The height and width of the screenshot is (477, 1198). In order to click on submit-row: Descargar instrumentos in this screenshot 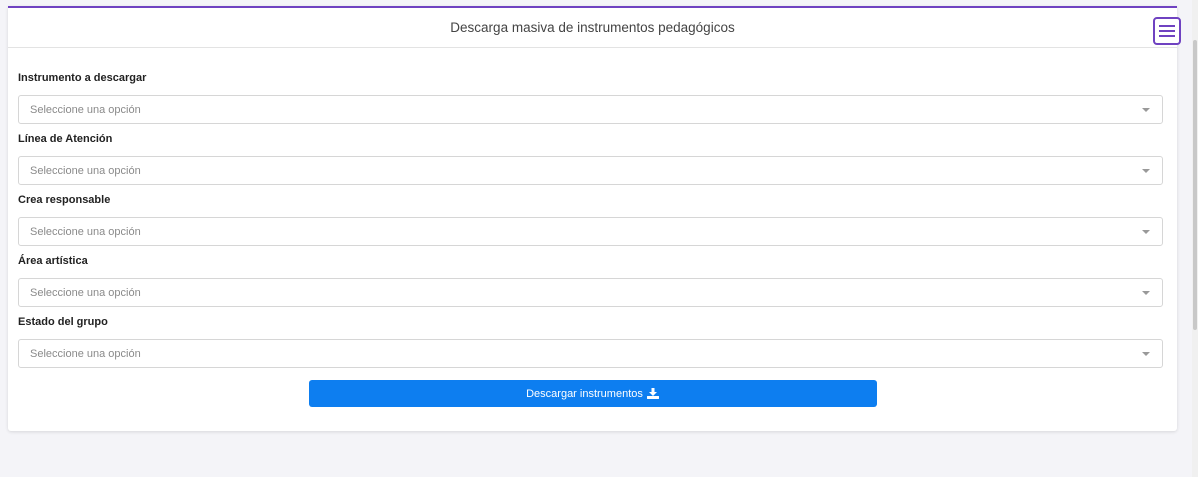, I will do `click(592, 393)`.